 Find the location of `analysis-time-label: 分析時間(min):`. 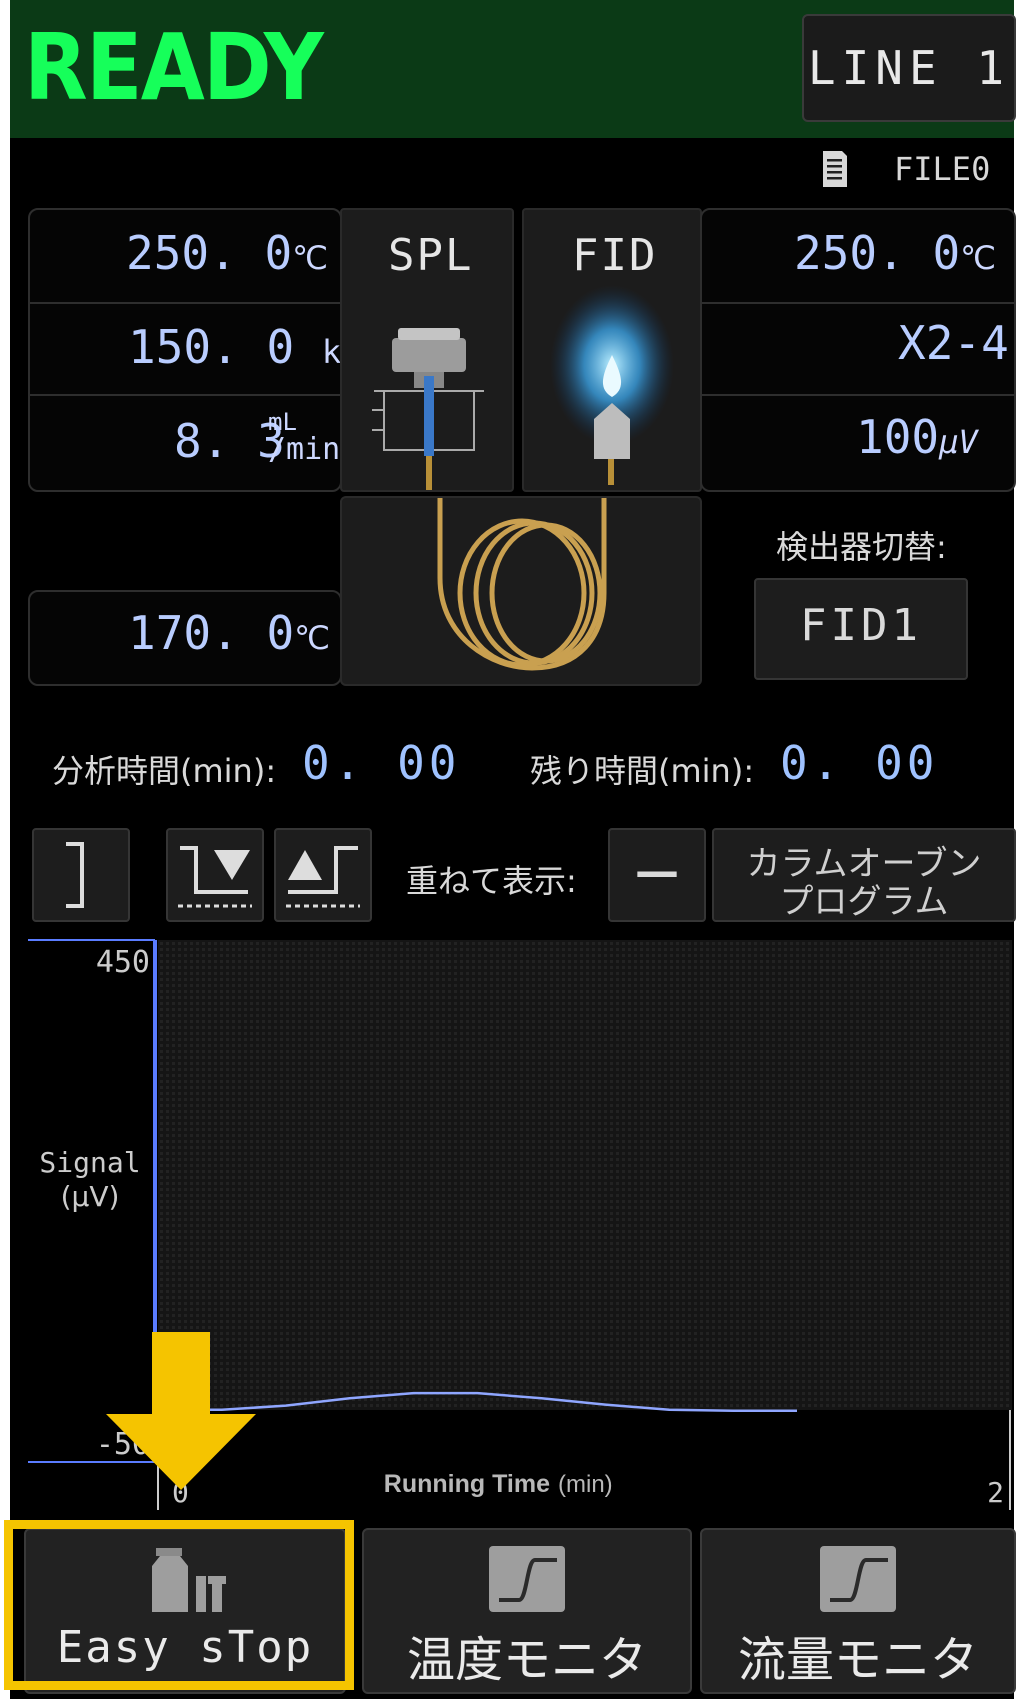

analysis-time-label: 分析時間(min): is located at coordinates (164, 771).